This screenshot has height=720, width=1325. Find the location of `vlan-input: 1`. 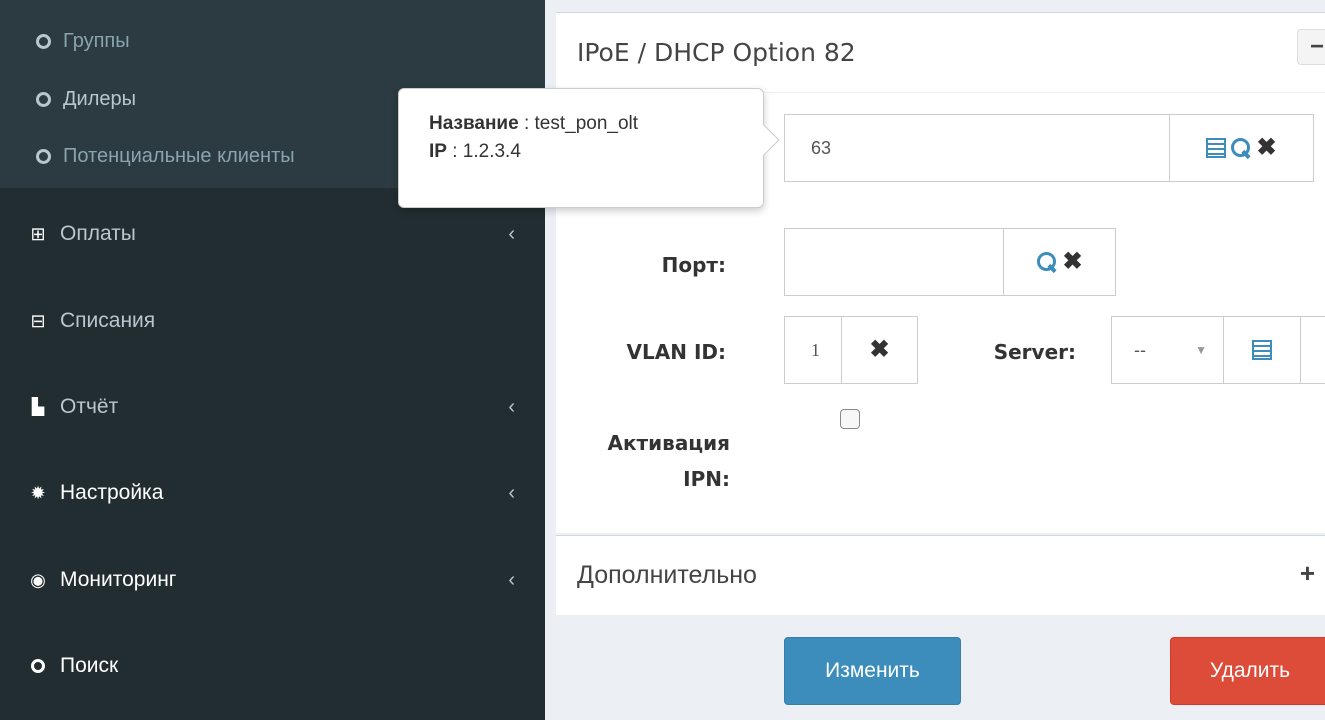

vlan-input: 1 is located at coordinates (813, 350).